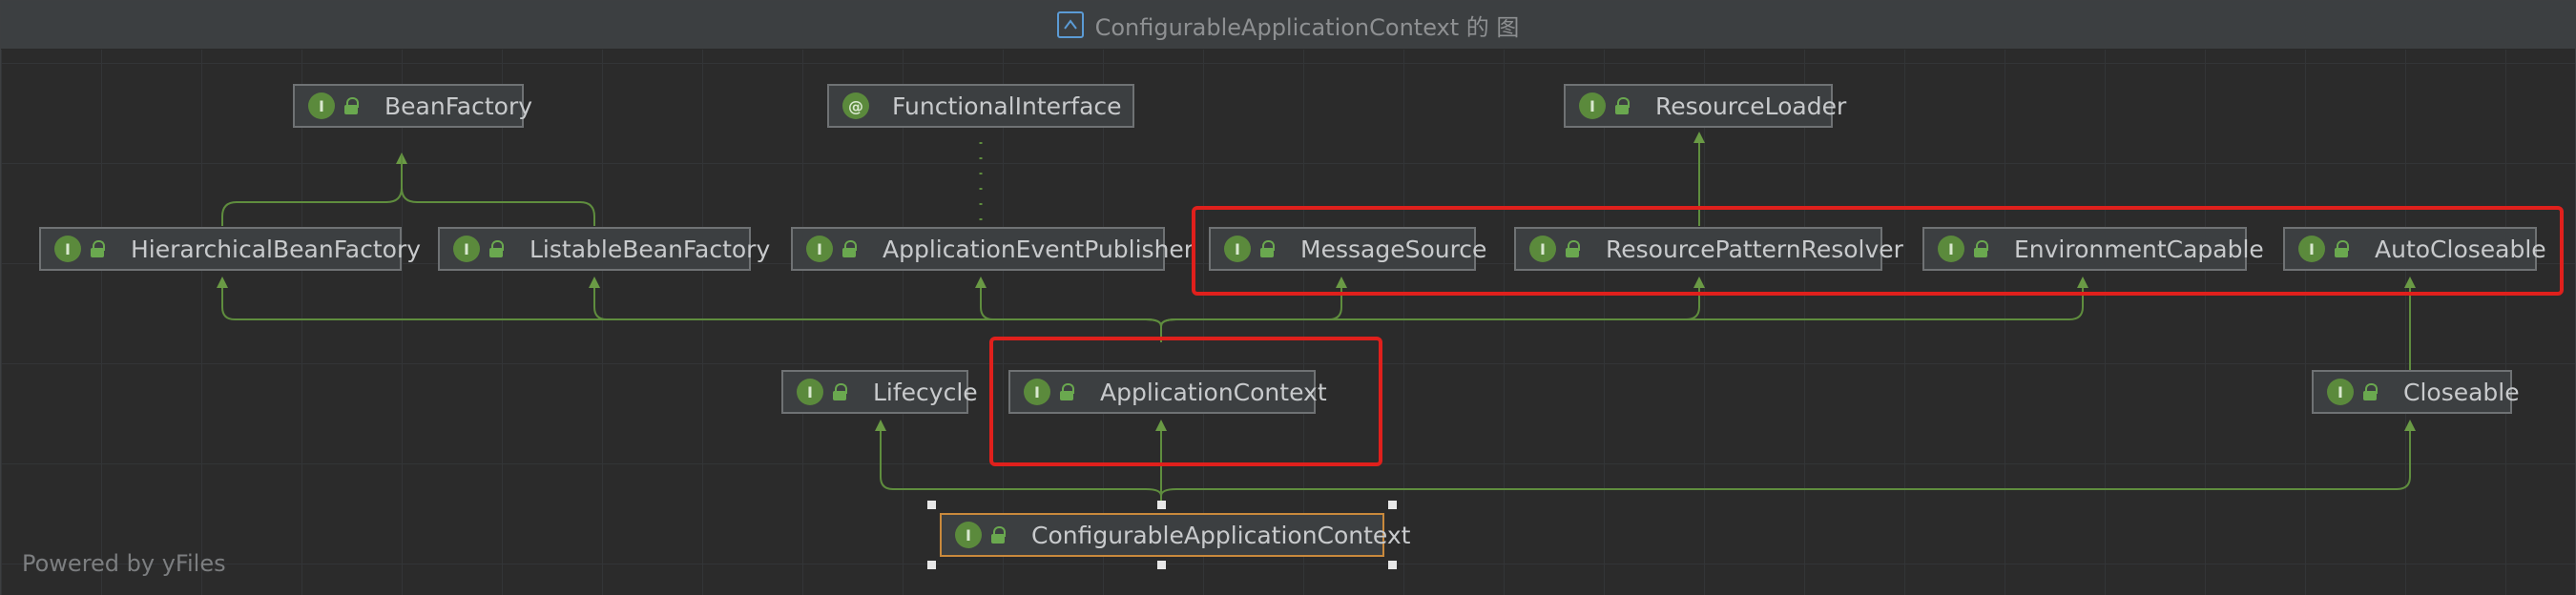 This screenshot has height=595, width=2576. I want to click on node-label: ListableBeanFactory, so click(650, 249).